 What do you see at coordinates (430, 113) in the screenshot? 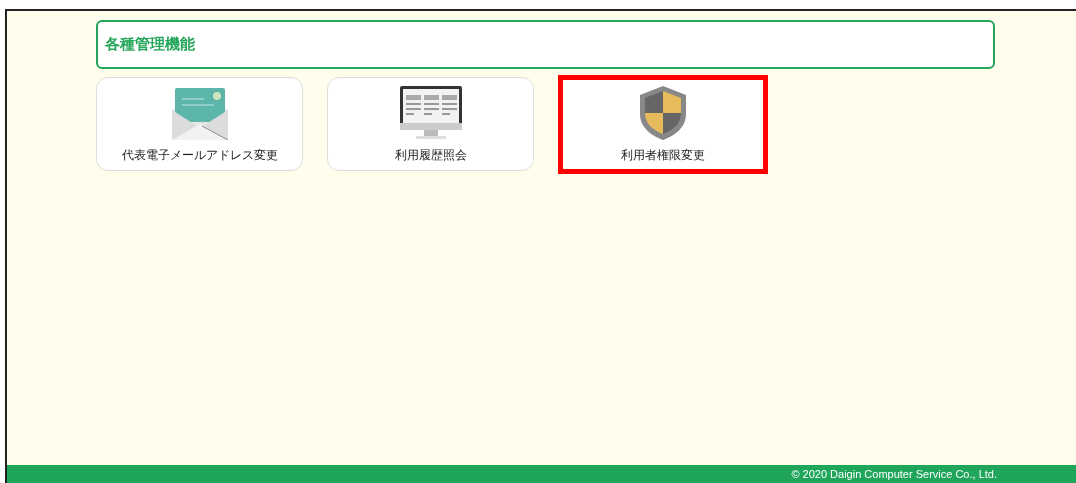
I see `monitor-icon` at bounding box center [430, 113].